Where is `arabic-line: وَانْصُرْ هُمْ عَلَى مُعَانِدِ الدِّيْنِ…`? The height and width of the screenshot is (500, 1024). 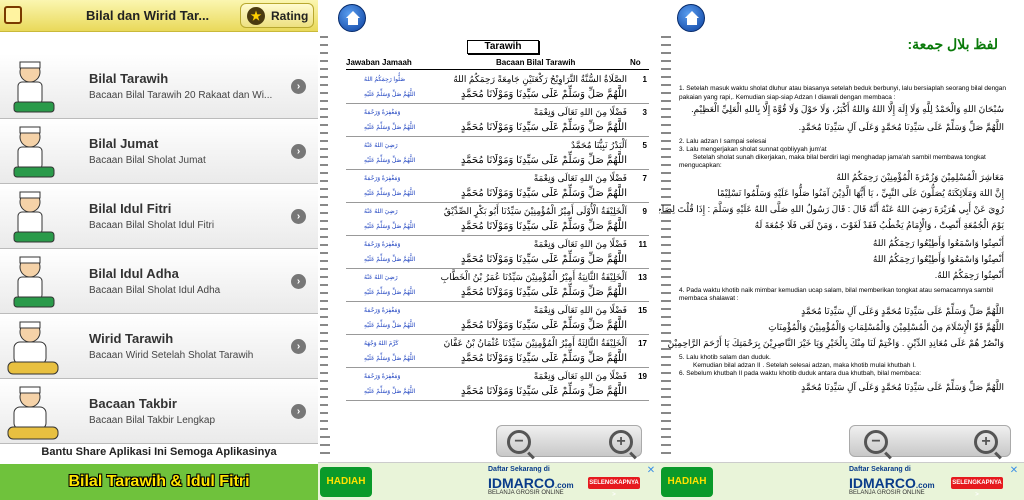
arabic-line: وَانْصُرْ هُمْ عَلَى مُعَانِدِ الدِّيْنِ… is located at coordinates (835, 343).